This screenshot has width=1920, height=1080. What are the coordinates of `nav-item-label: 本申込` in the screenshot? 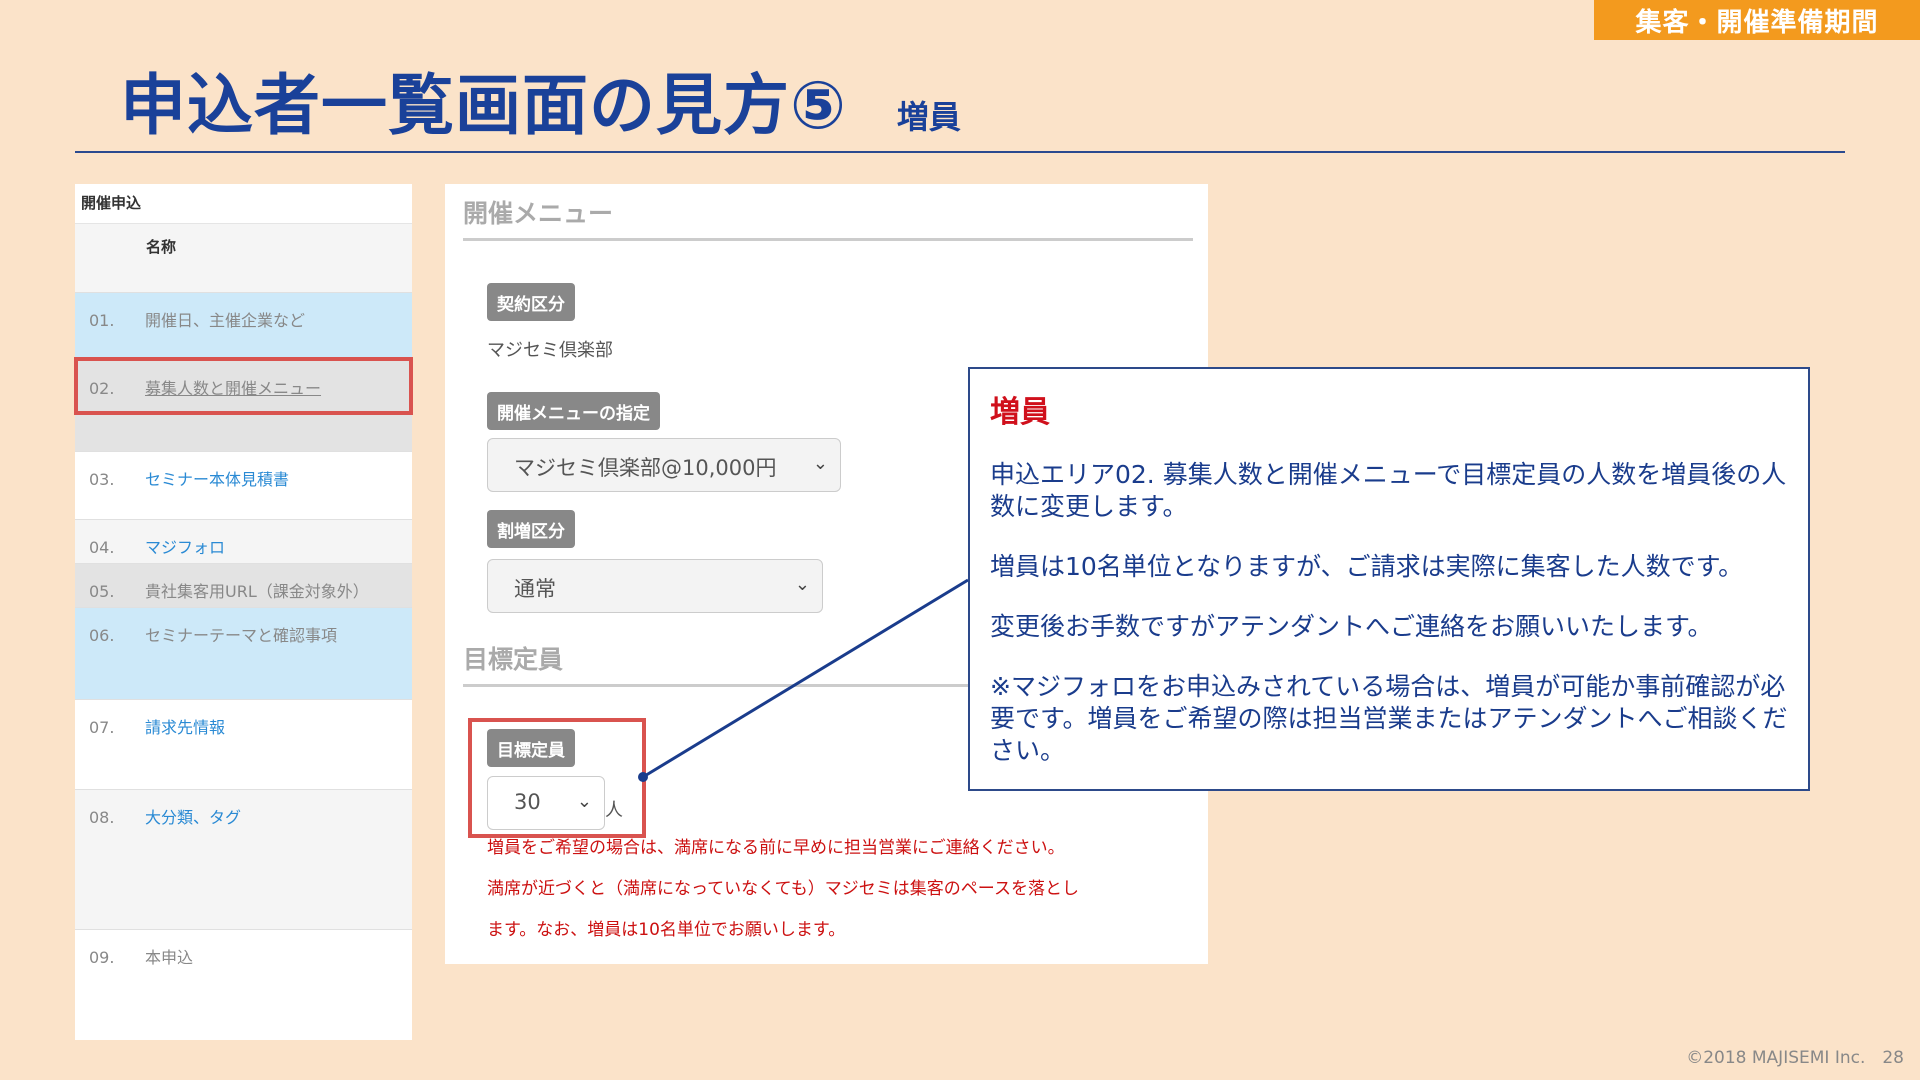 It's located at (169, 957).